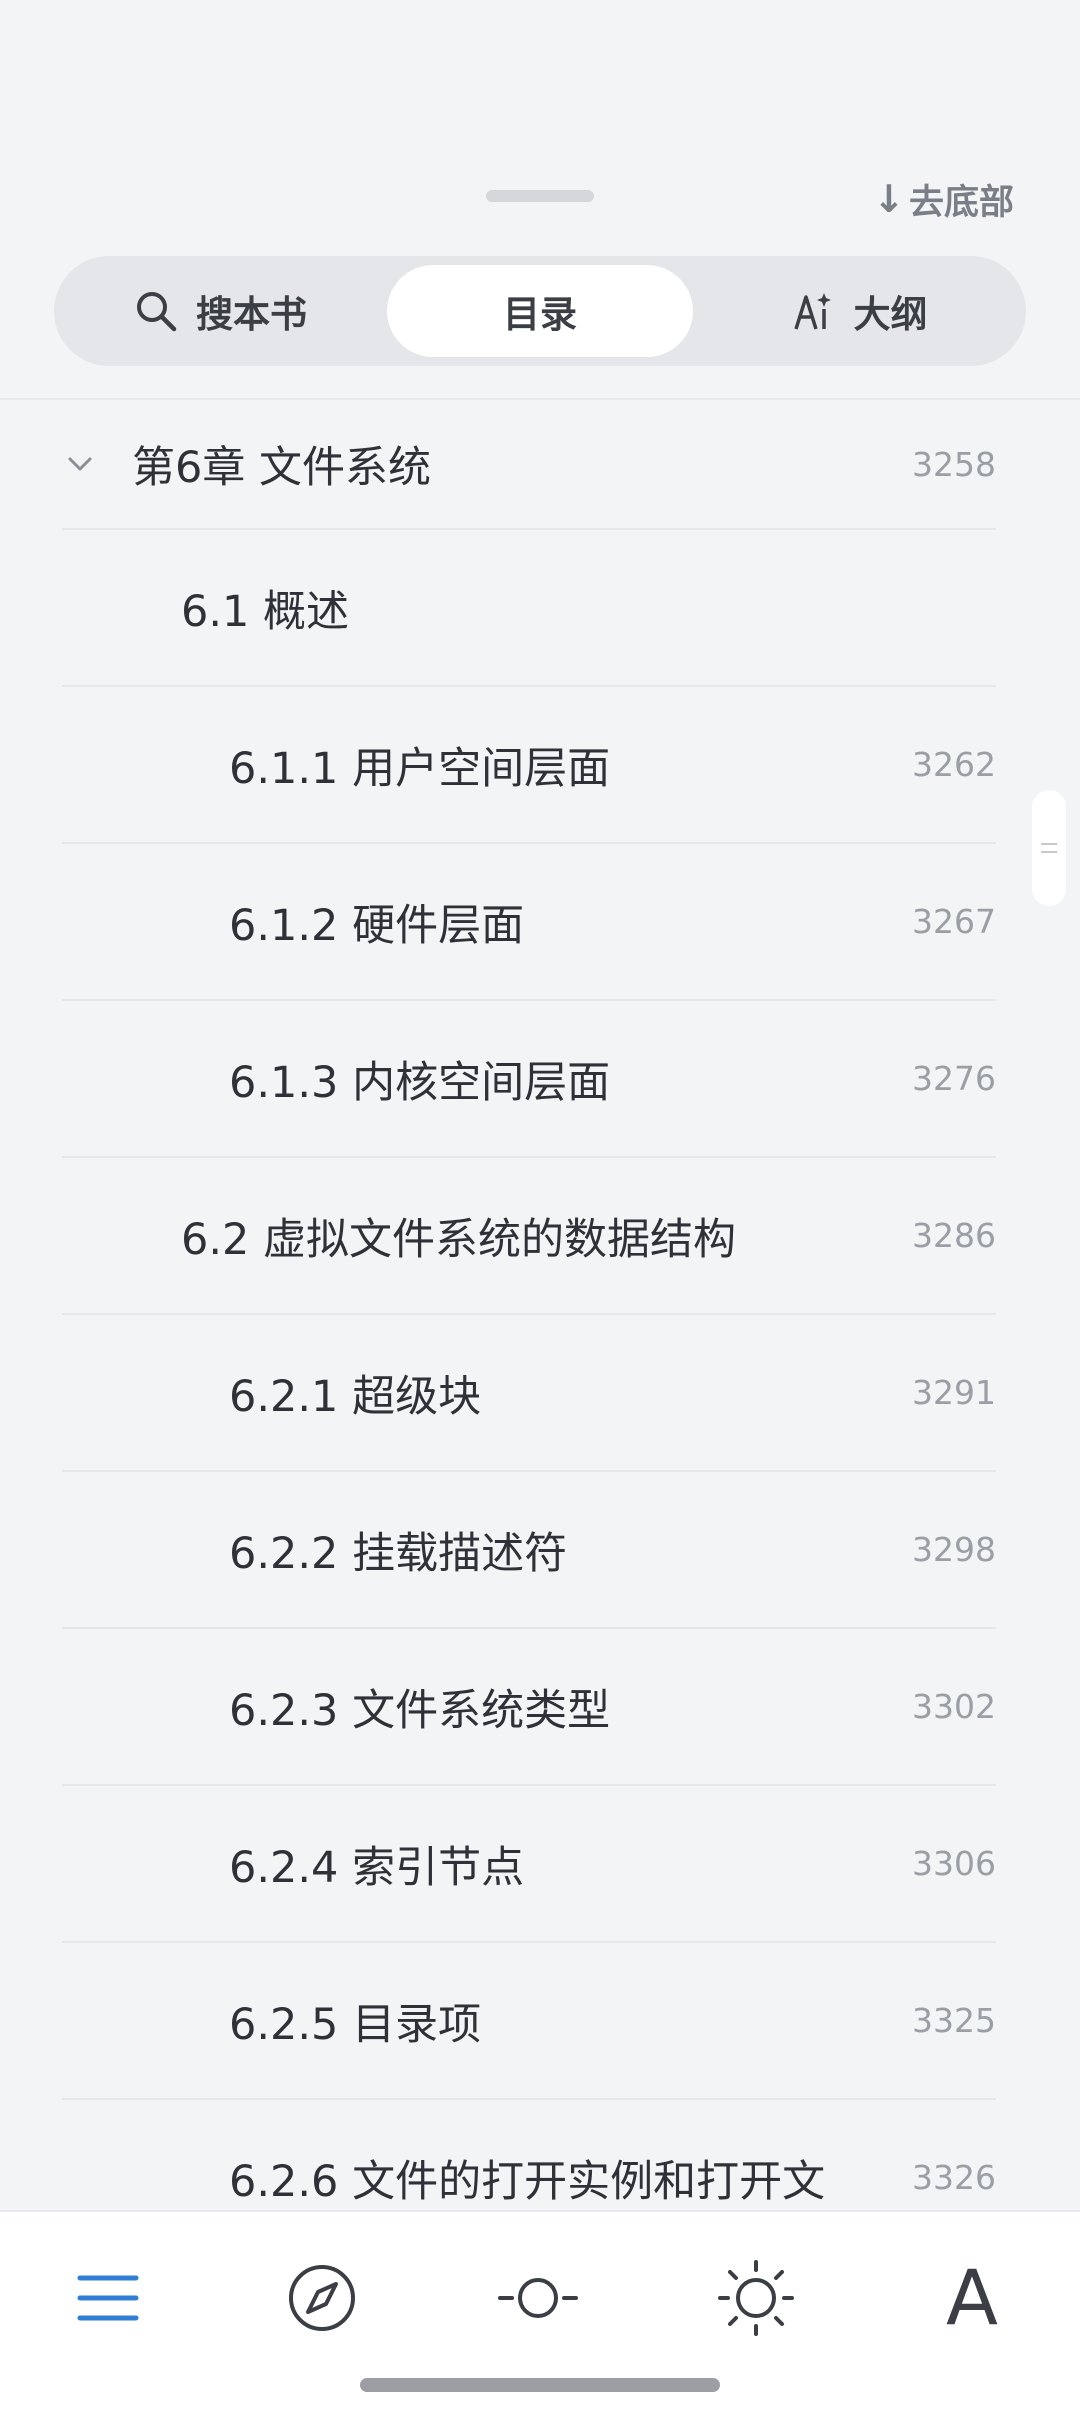 This screenshot has width=1080, height=2412. Describe the element at coordinates (890, 314) in the screenshot. I see `tab-outline-label: 大纲` at that location.